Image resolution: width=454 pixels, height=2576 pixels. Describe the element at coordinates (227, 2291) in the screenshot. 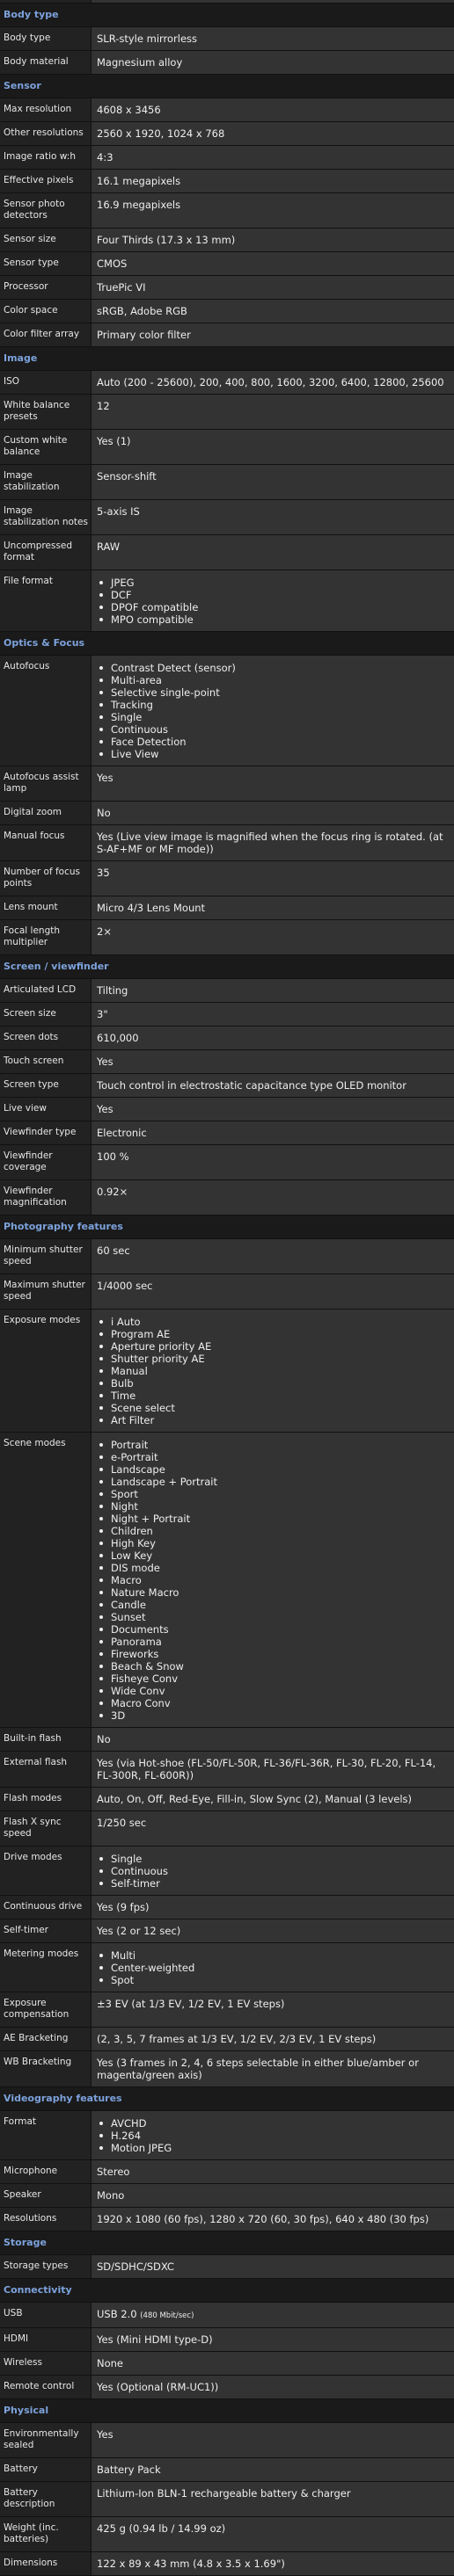

I see `section-header-connectivity: Connectivity` at that location.